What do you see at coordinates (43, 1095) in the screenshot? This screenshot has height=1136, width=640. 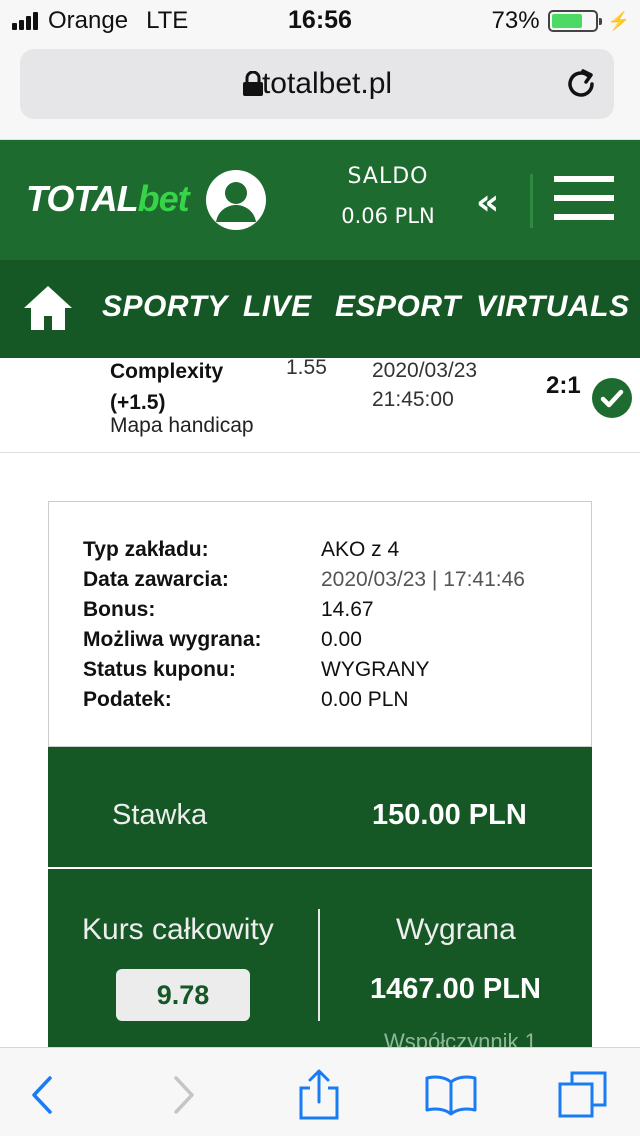 I see `chevron-left-icon` at bounding box center [43, 1095].